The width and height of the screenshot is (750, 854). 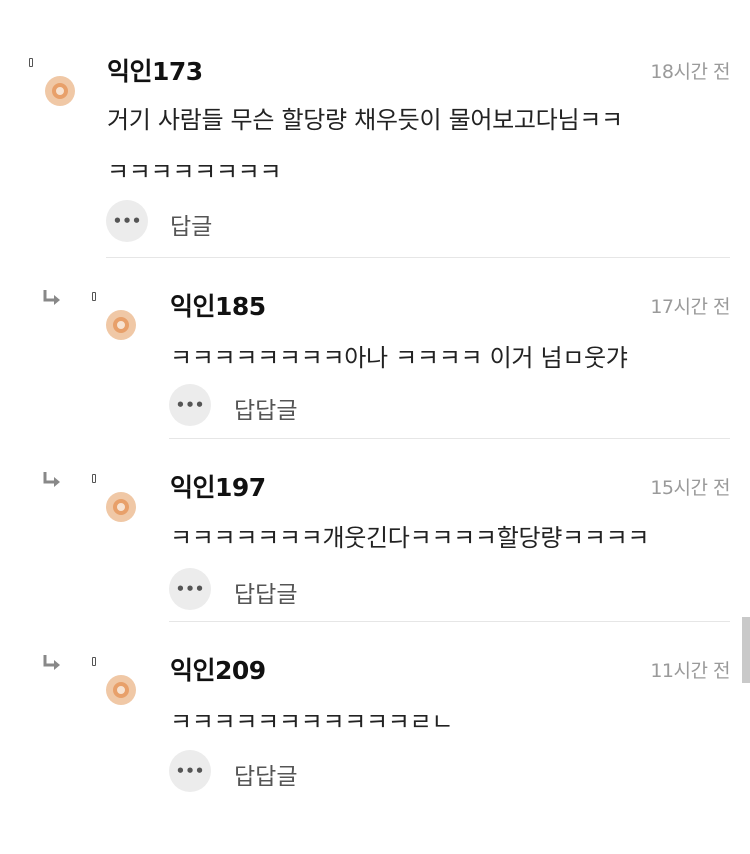 I want to click on comment-text: ㅋㅋㅋㅋㅋㅋㅋ개웃긴다ㅋㅋㅋㅋ할당량ㅋㅋㅋㅋ, so click(x=410, y=538).